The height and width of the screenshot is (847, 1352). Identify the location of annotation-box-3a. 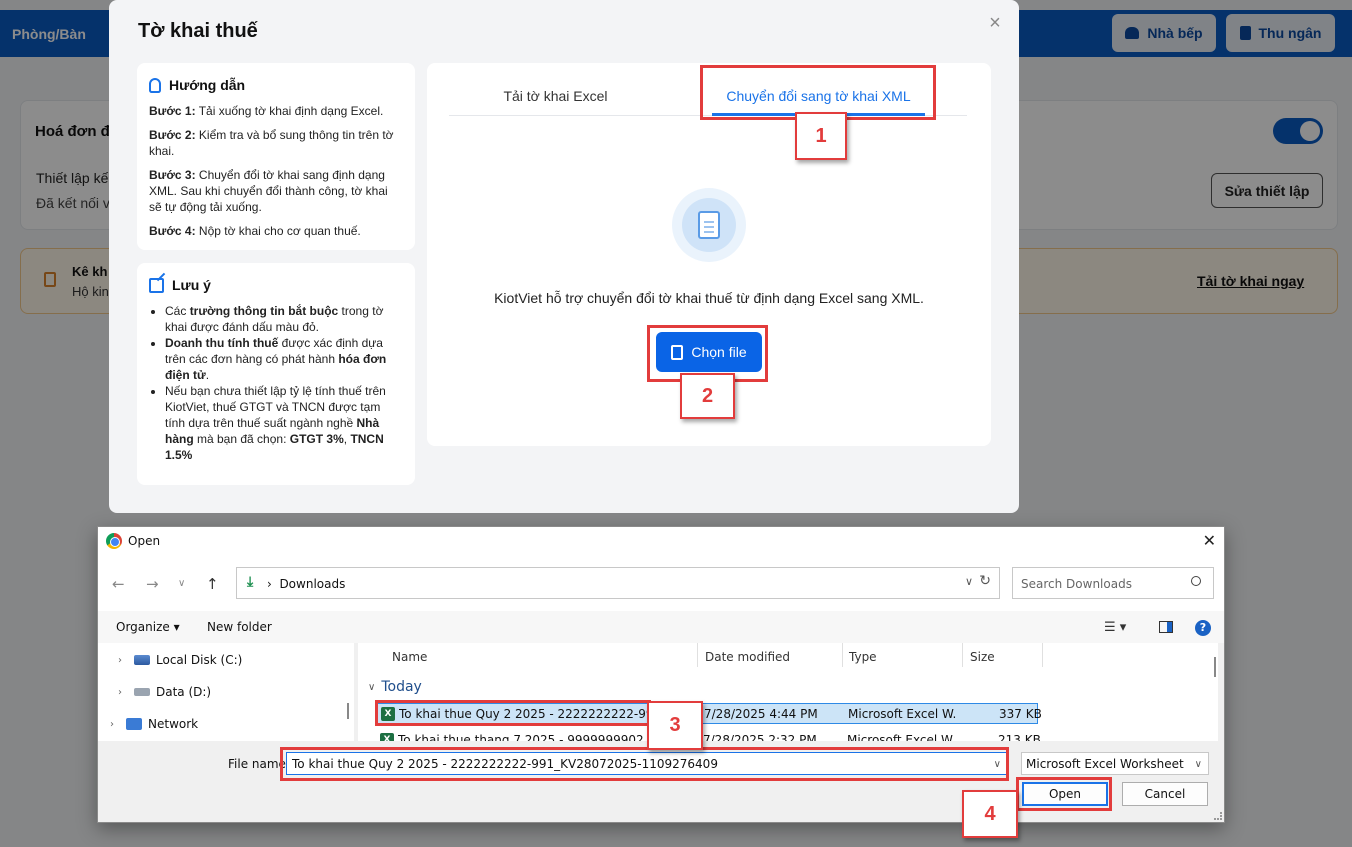
(644, 764).